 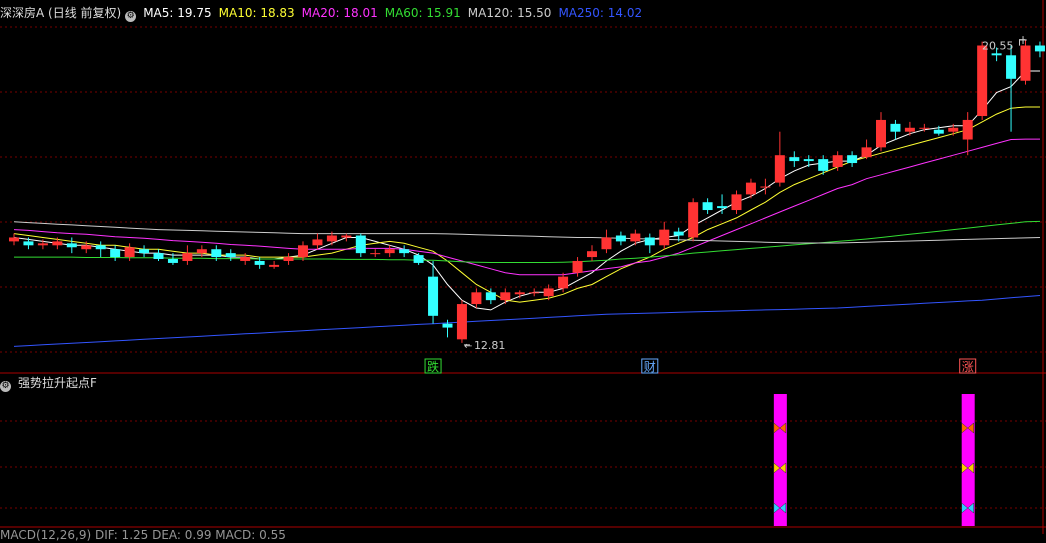 What do you see at coordinates (468, 346) in the screenshot?
I see `low-arrow-head: ←` at bounding box center [468, 346].